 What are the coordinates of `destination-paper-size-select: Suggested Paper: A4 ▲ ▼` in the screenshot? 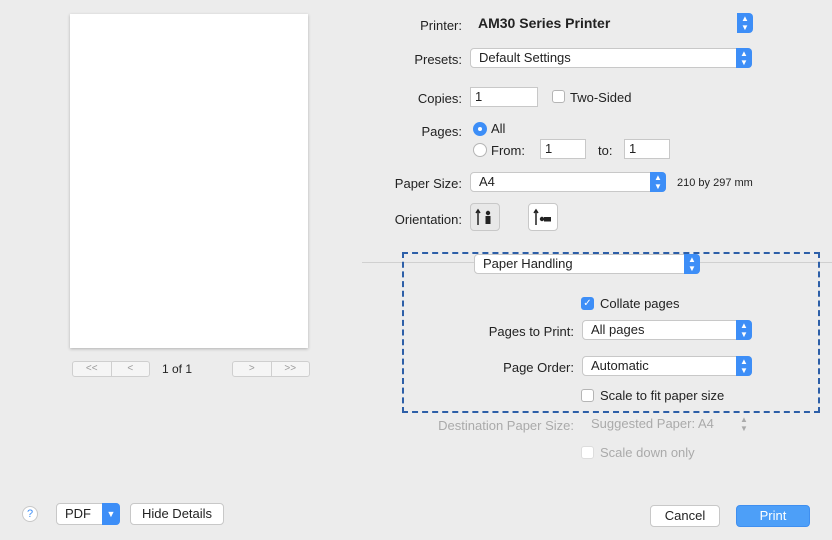 It's located at (667, 424).